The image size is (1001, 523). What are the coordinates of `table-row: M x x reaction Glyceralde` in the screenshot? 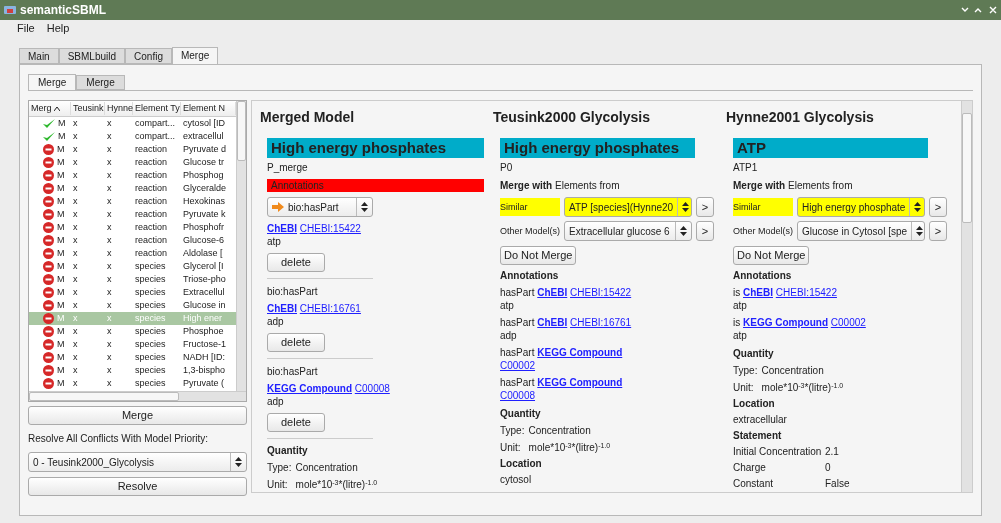 It's located at (132, 188).